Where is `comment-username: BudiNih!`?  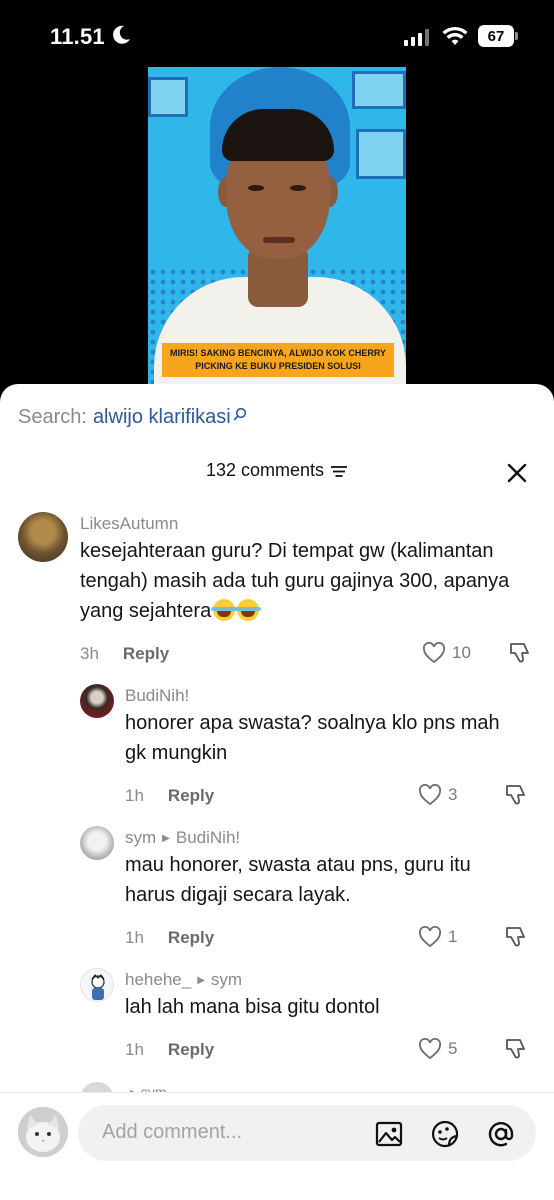
comment-username: BudiNih! is located at coordinates (157, 696).